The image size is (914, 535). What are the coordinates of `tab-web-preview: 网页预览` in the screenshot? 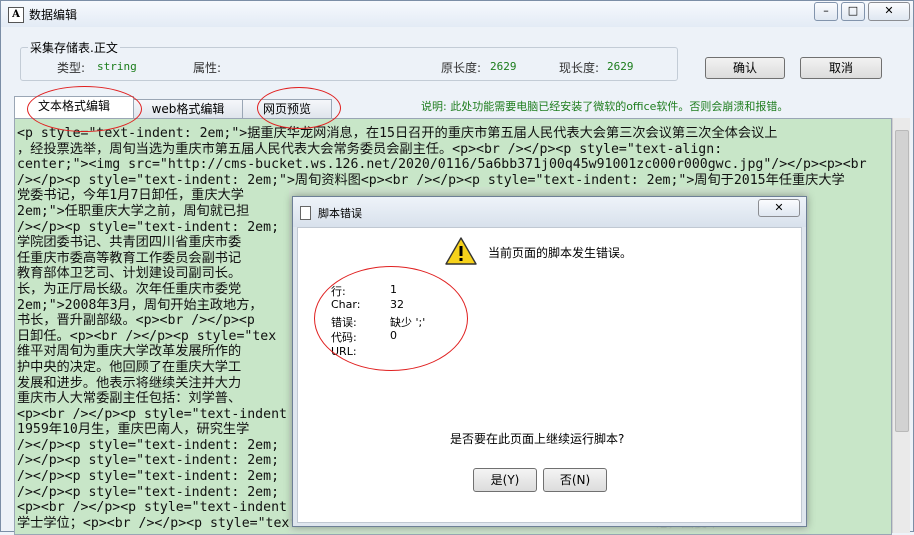 It's located at (287, 108).